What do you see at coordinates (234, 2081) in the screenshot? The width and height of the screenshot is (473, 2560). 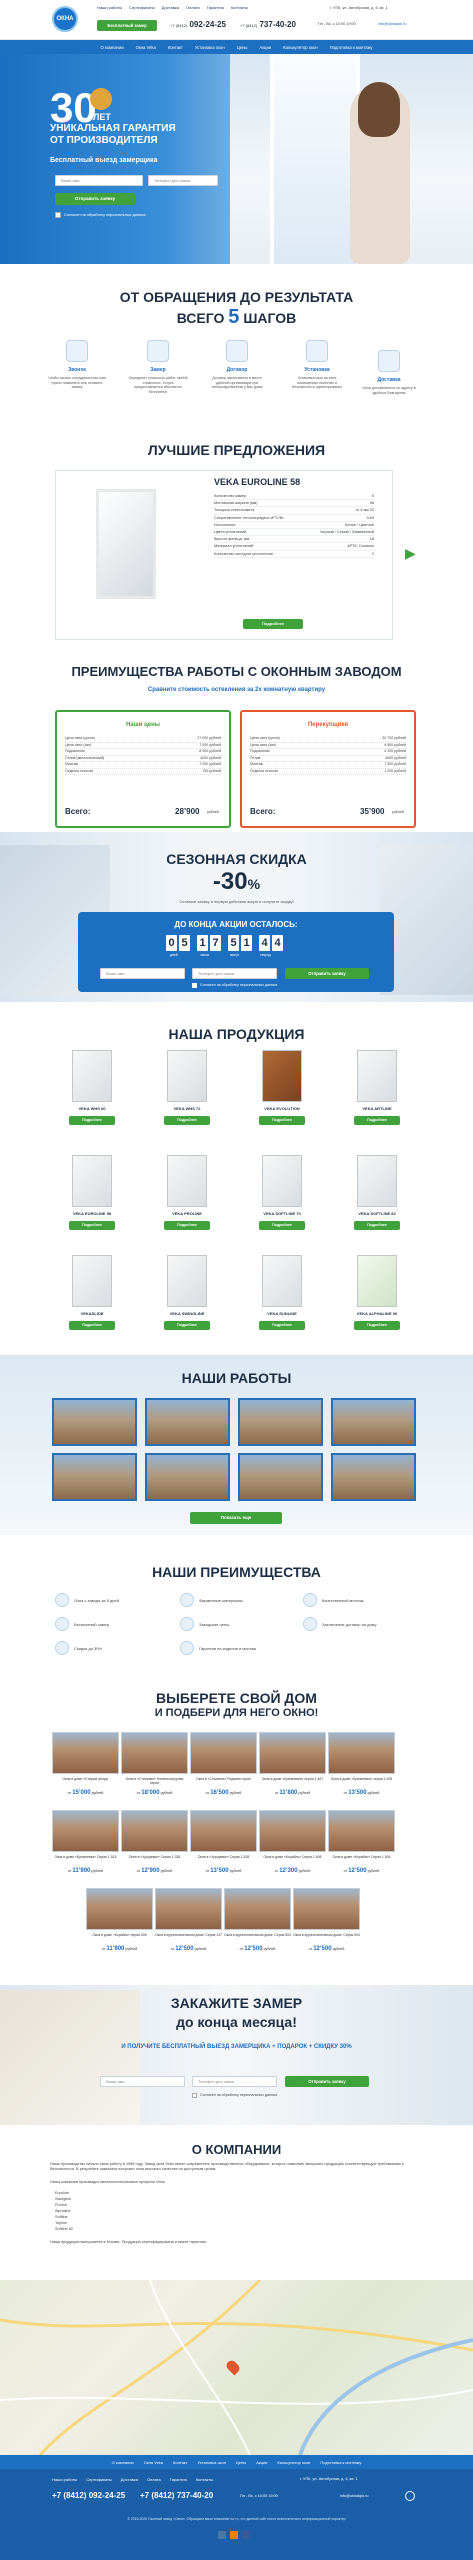 I see `measure-phone-input: Телефон для связи` at bounding box center [234, 2081].